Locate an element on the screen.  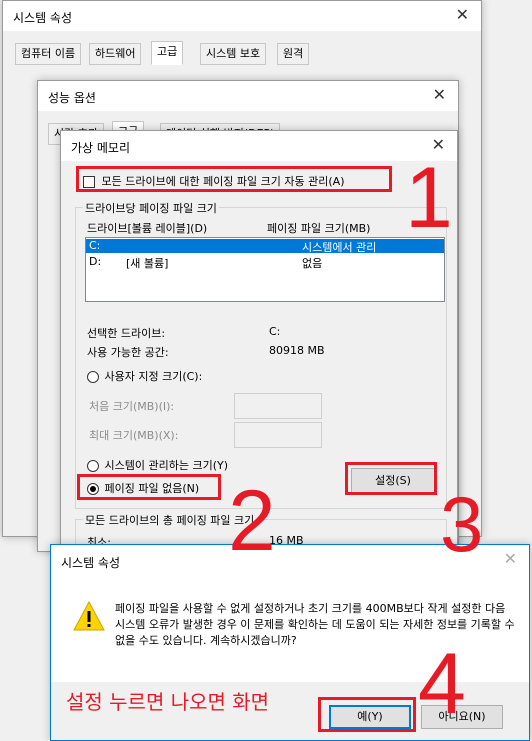
drive-letter: C: is located at coordinates (95, 245).